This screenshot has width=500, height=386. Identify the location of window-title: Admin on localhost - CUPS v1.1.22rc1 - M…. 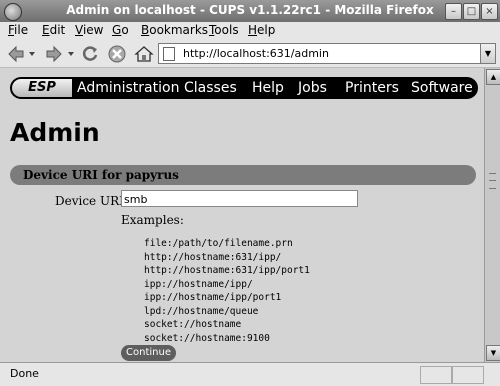
(250, 10).